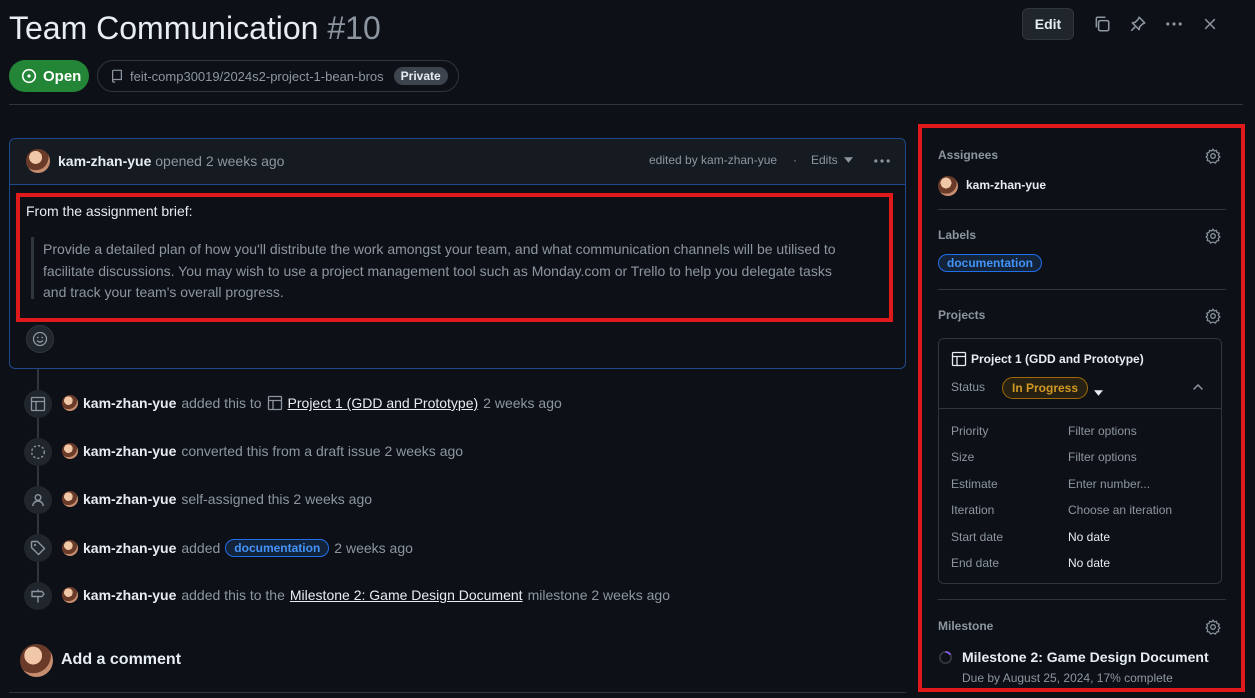 The height and width of the screenshot is (698, 1255). I want to click on issue-open-icon, so click(29, 76).